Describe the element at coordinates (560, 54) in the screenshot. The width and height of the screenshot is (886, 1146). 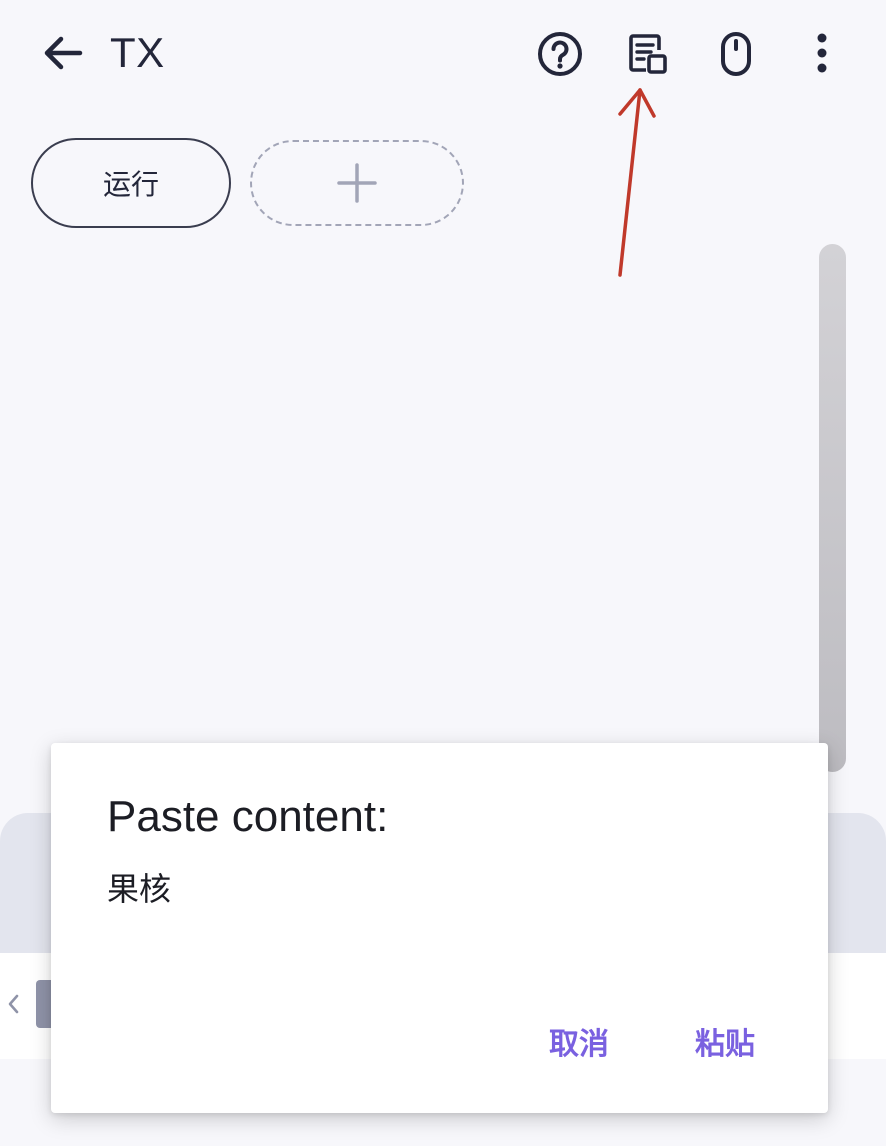
I see `help-icon` at that location.